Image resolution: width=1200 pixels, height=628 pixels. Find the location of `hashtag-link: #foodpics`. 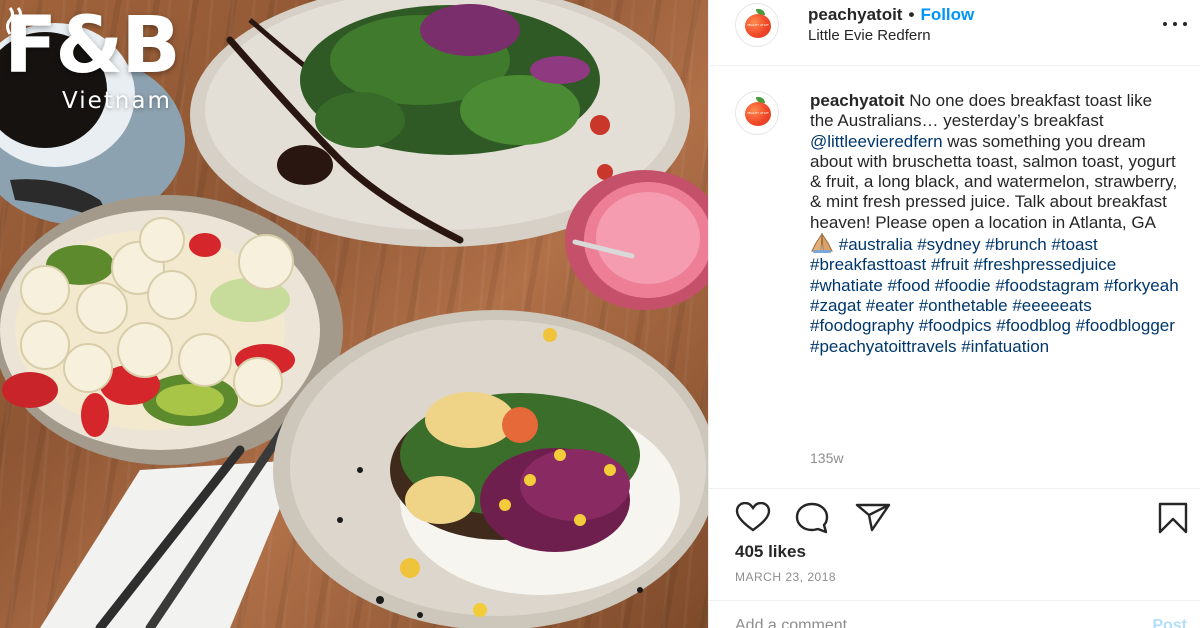

hashtag-link: #foodpics is located at coordinates (955, 325).